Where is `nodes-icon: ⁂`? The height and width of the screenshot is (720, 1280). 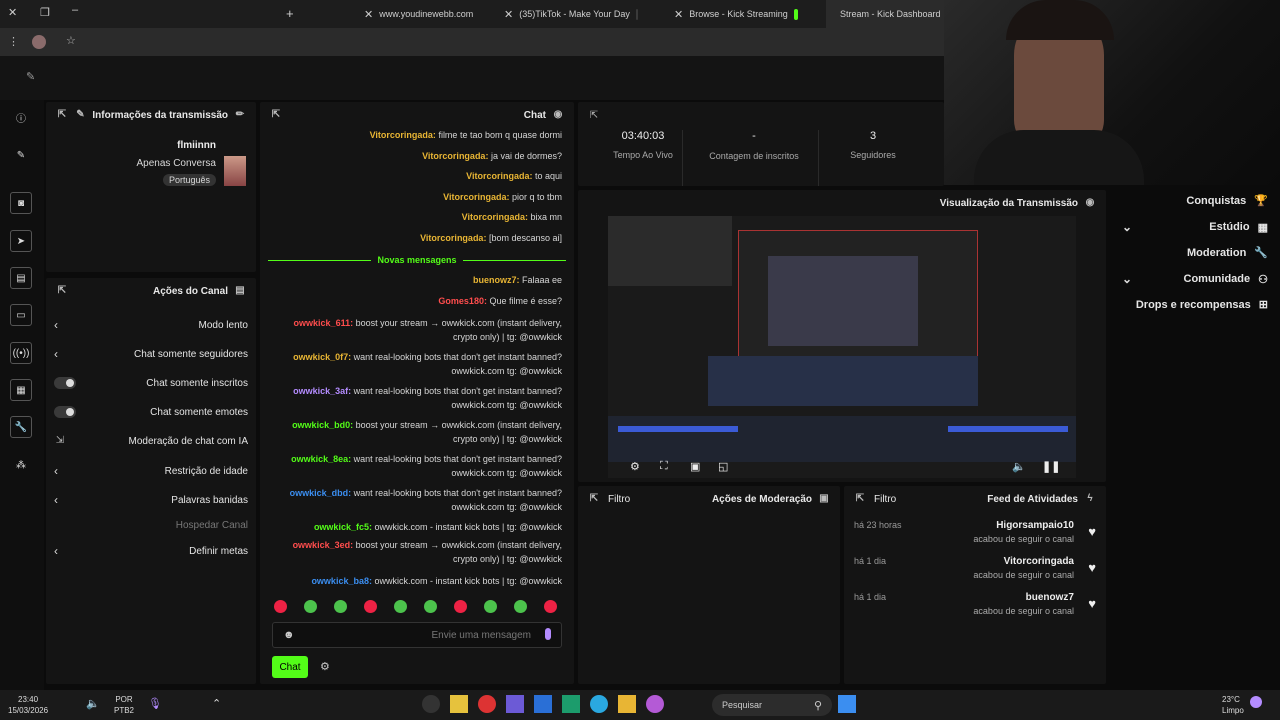
nodes-icon: ⁂ is located at coordinates (21, 465).